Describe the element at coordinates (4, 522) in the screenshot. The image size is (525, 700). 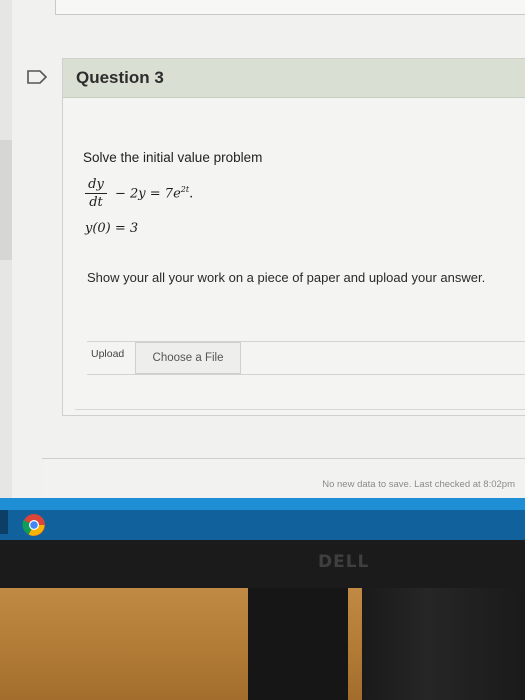
I see `taskbar-active-app` at that location.